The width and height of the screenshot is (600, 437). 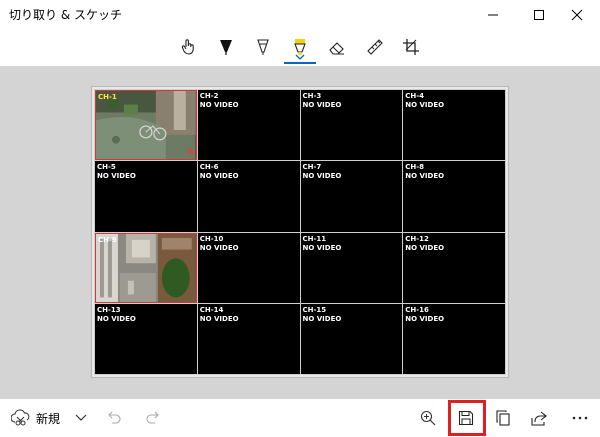 I want to click on redo-button, so click(x=152, y=418).